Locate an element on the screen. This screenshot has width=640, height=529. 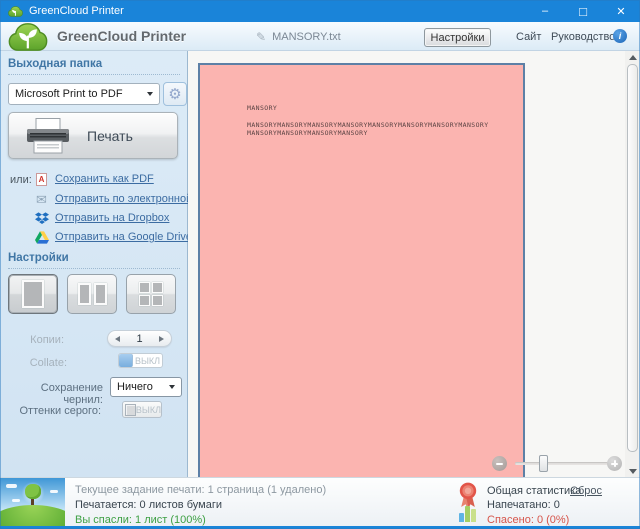
email-icon: ✉ is located at coordinates (41, 199).